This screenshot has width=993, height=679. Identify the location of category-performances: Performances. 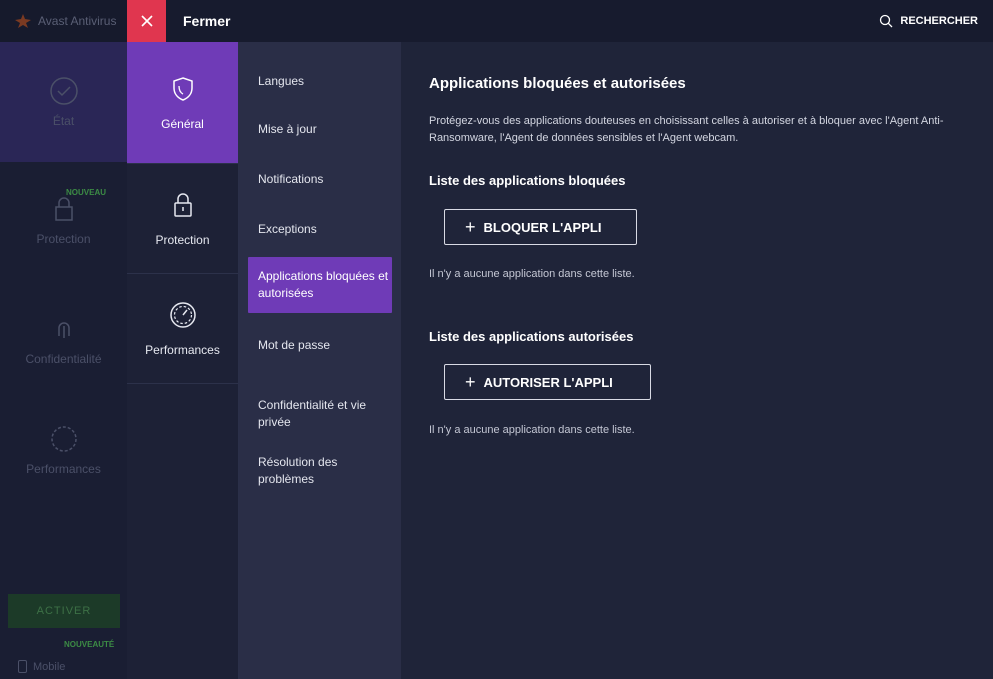
(182, 329).